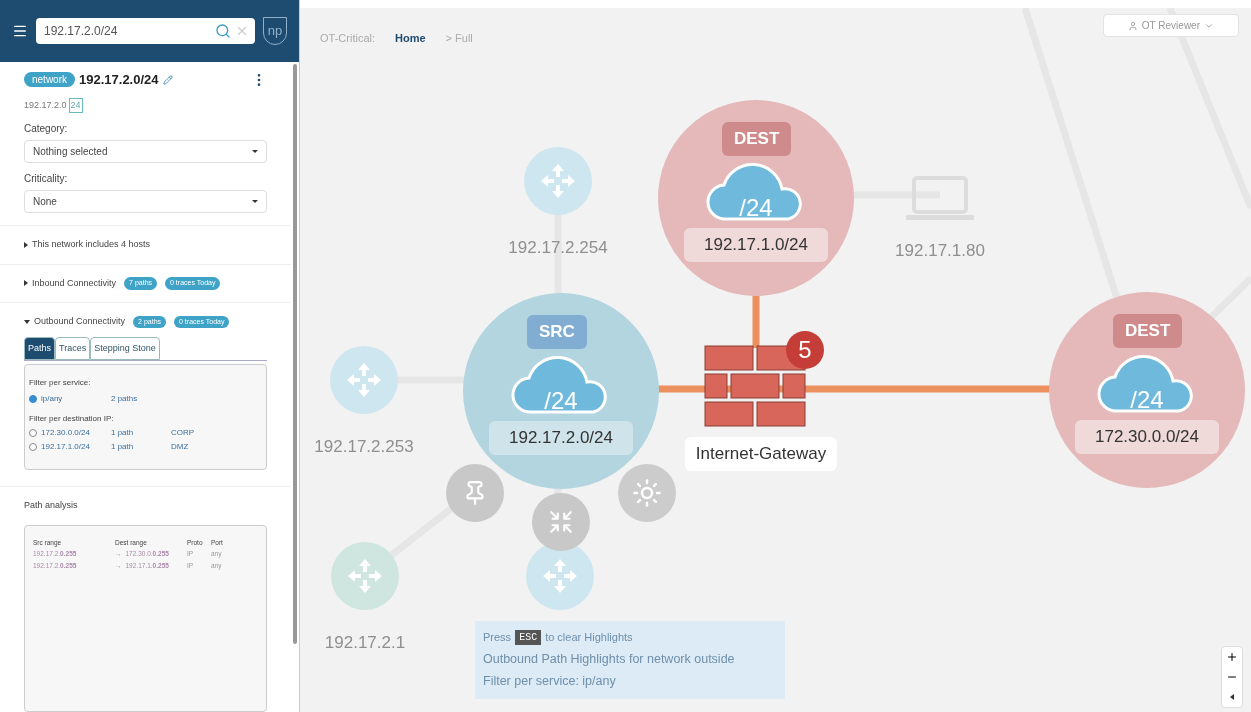 The width and height of the screenshot is (1251, 712). I want to click on pin-button, so click(475, 493).